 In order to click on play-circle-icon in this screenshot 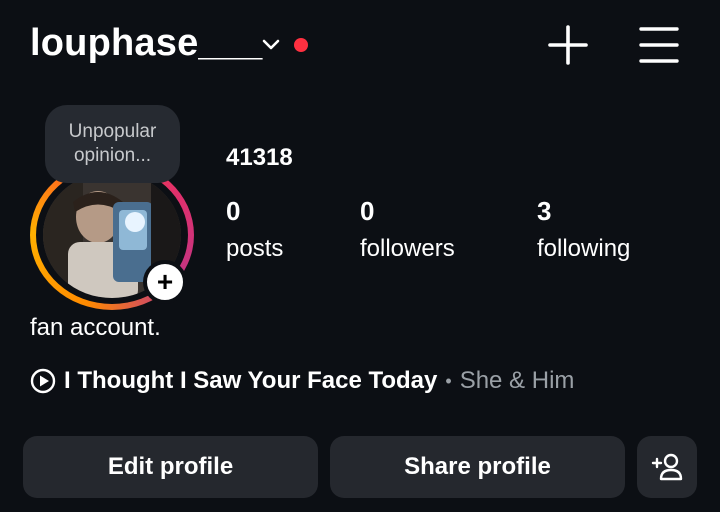, I will do `click(43, 381)`.